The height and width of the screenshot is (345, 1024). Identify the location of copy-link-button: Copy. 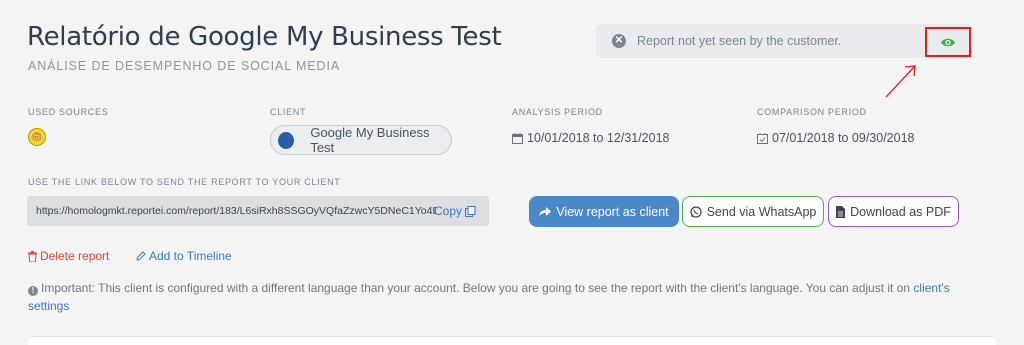
(455, 211).